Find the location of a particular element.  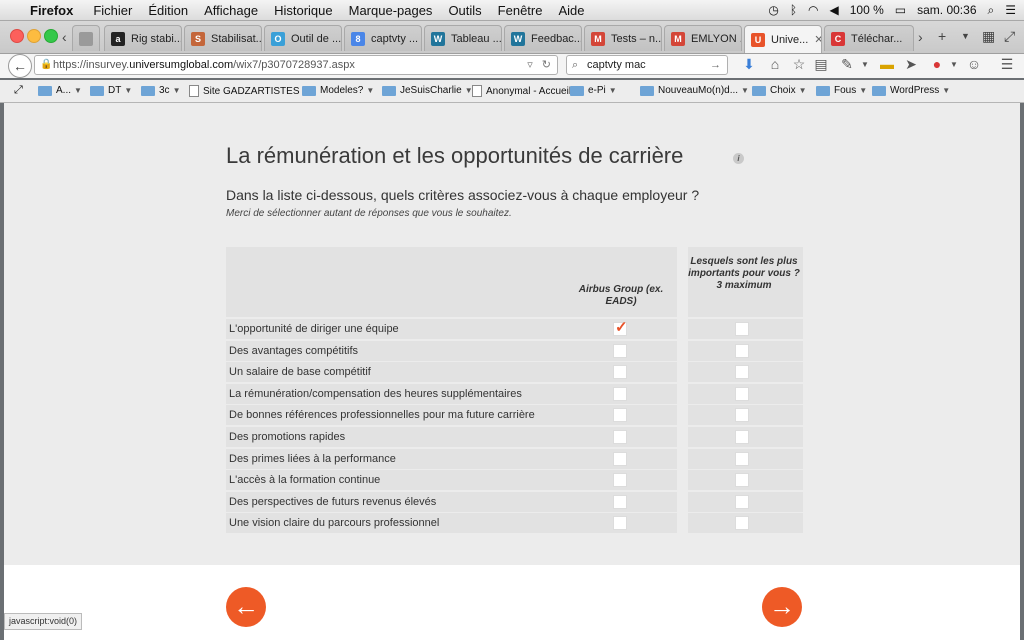

bookmark-item: JeSuisCharlie ▼ is located at coordinates (427, 90).